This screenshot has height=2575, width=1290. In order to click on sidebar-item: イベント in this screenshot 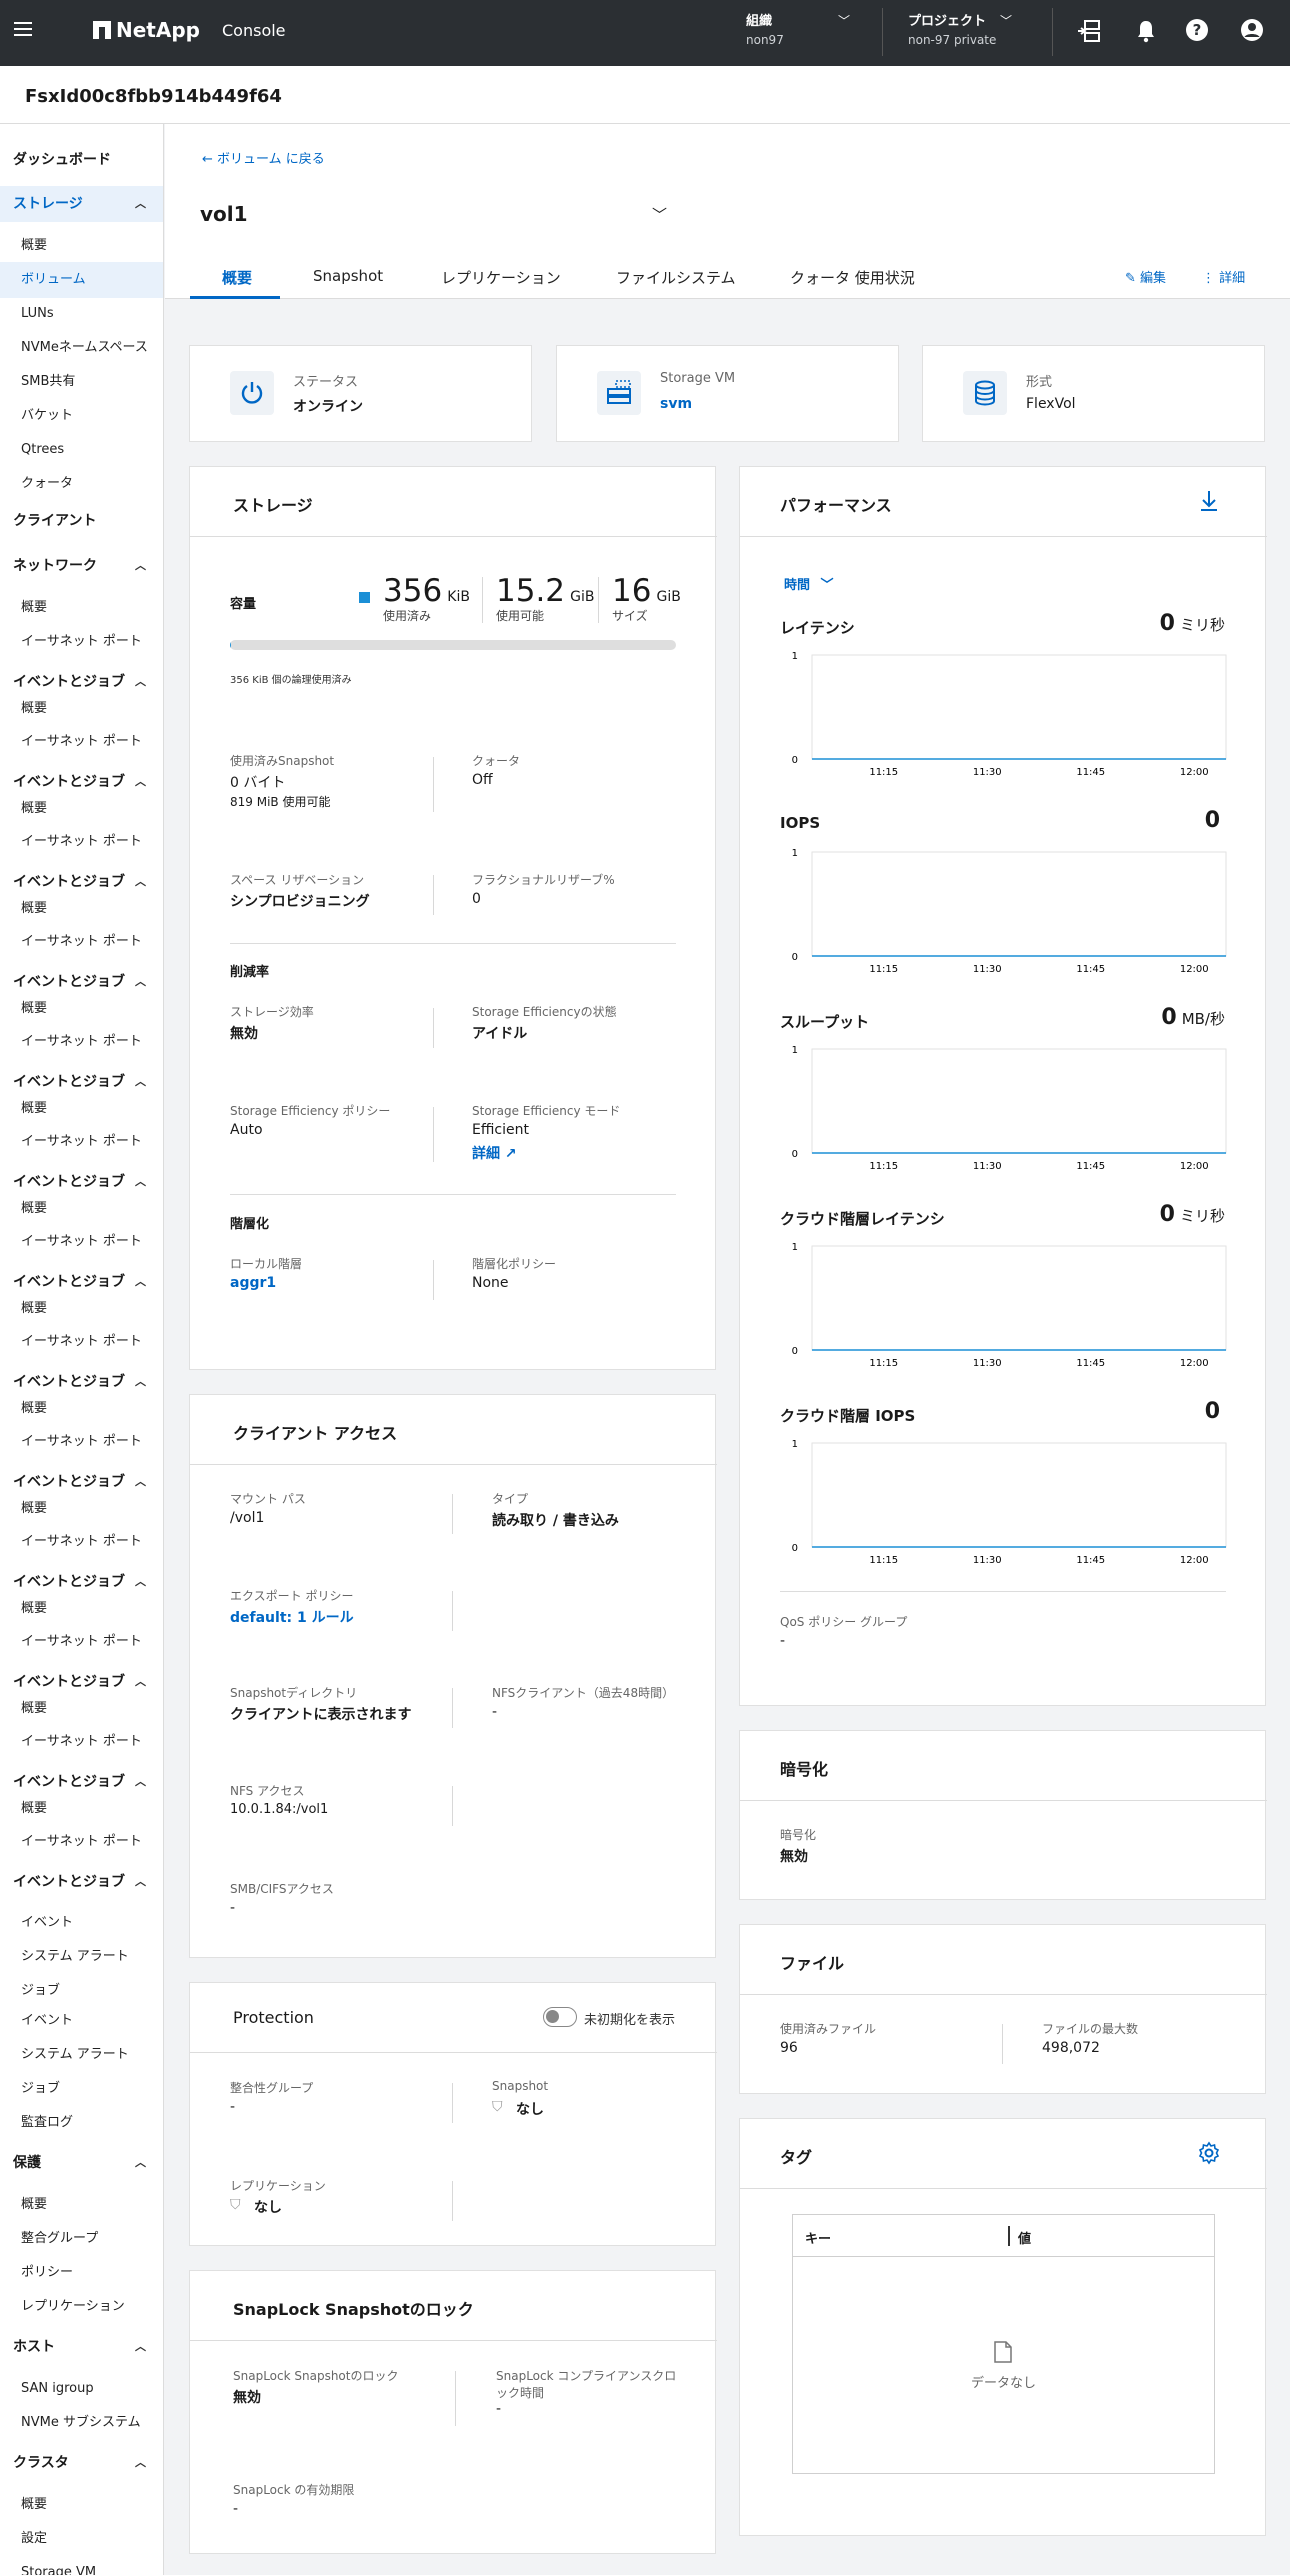, I will do `click(81, 1923)`.